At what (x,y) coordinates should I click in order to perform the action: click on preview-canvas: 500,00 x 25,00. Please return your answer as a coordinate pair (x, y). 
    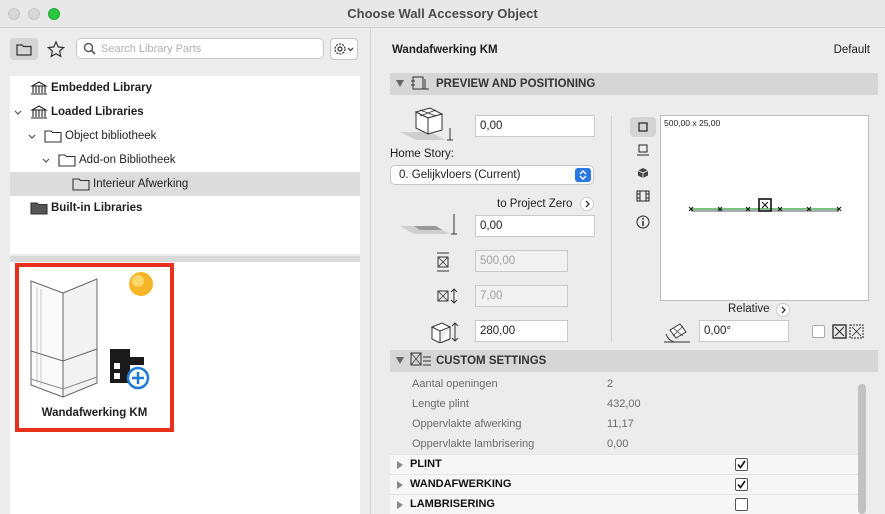
    Looking at the image, I should click on (764, 208).